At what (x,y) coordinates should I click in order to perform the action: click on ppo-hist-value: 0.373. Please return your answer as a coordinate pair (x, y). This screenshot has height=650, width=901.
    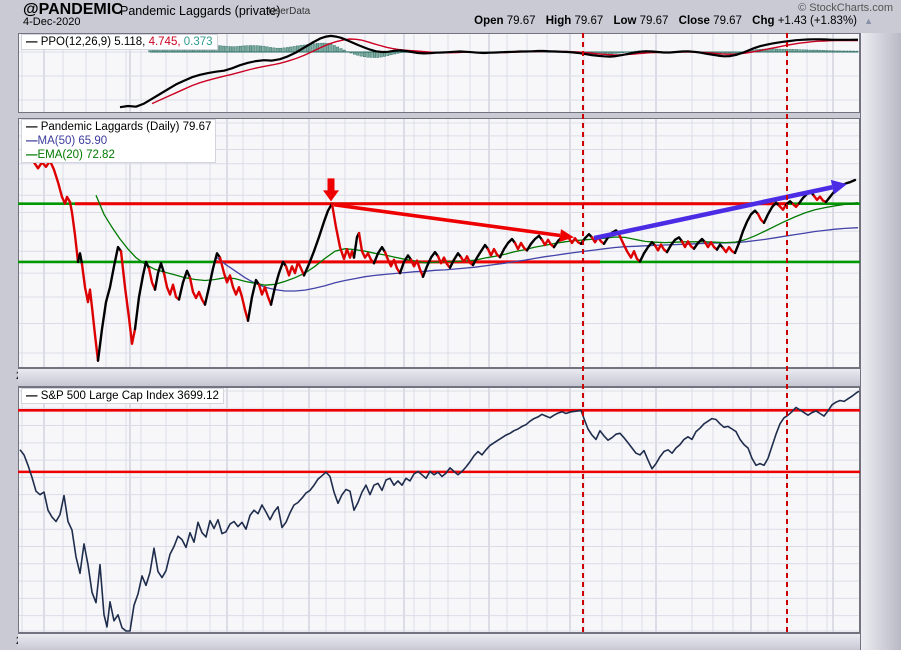
    Looking at the image, I should click on (198, 42).